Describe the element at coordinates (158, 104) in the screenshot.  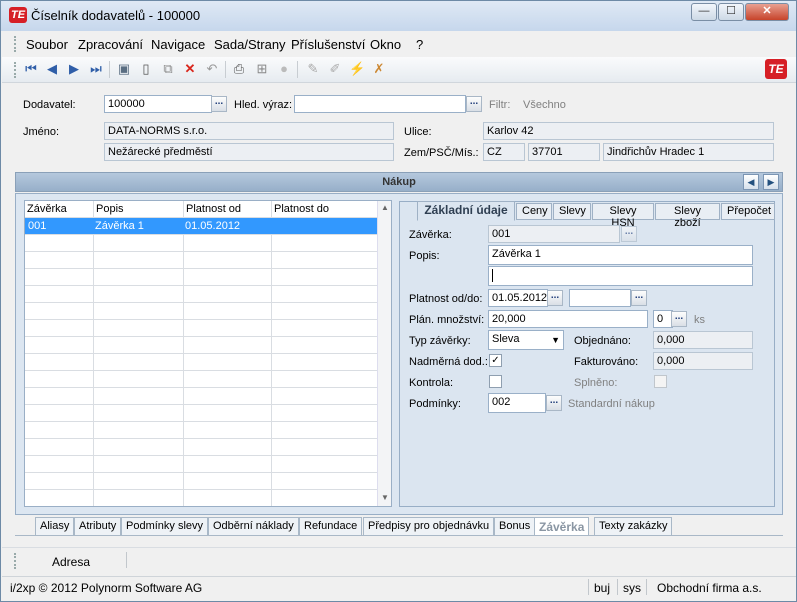
I see `dodavatel-input: 100000` at that location.